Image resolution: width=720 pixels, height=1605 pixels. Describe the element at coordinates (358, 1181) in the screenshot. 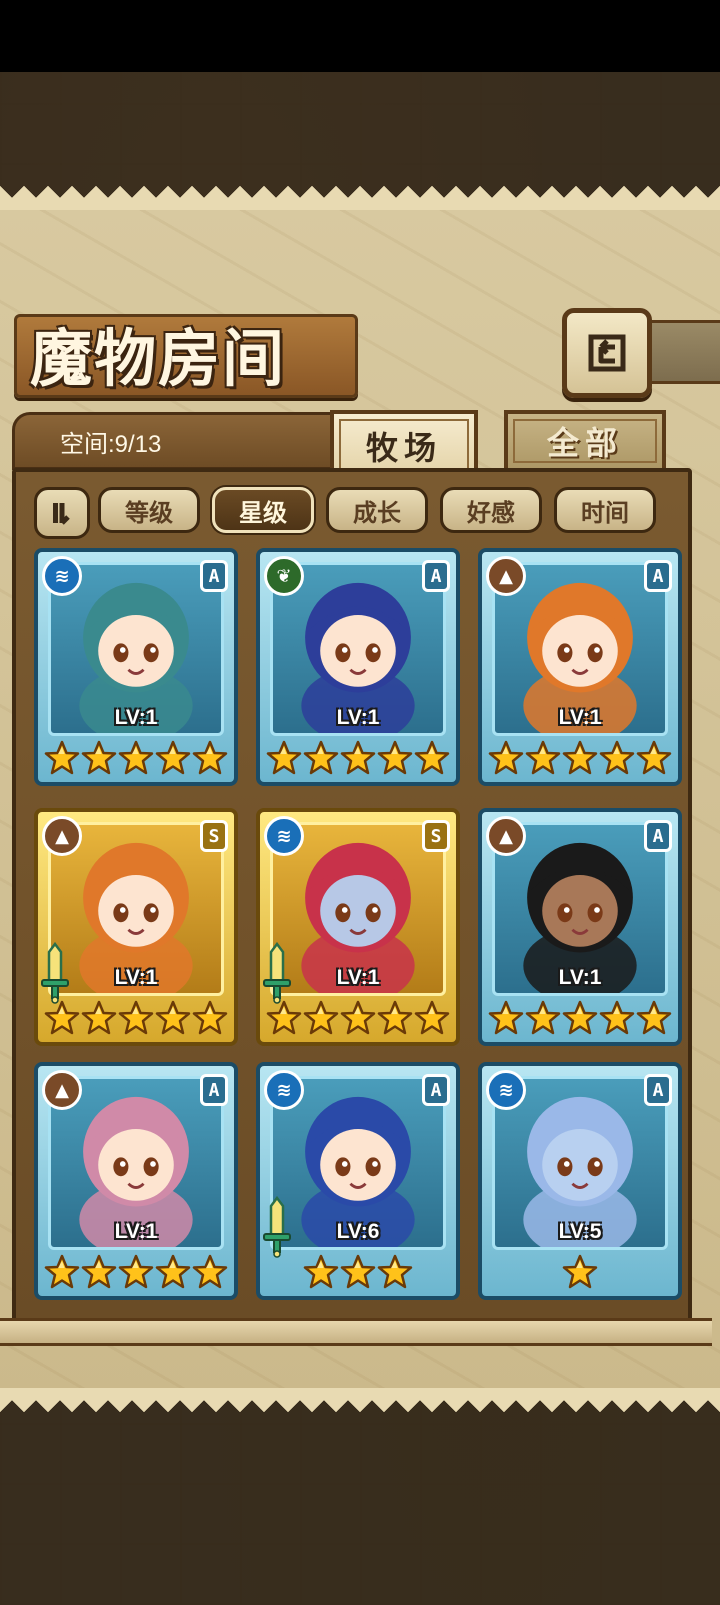

I see `monster-card: ≋ A LV:6` at that location.